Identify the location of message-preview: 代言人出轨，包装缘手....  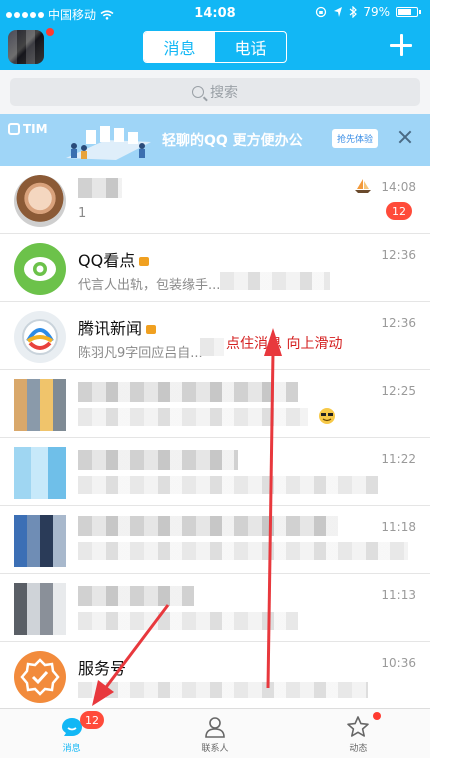
(149, 285).